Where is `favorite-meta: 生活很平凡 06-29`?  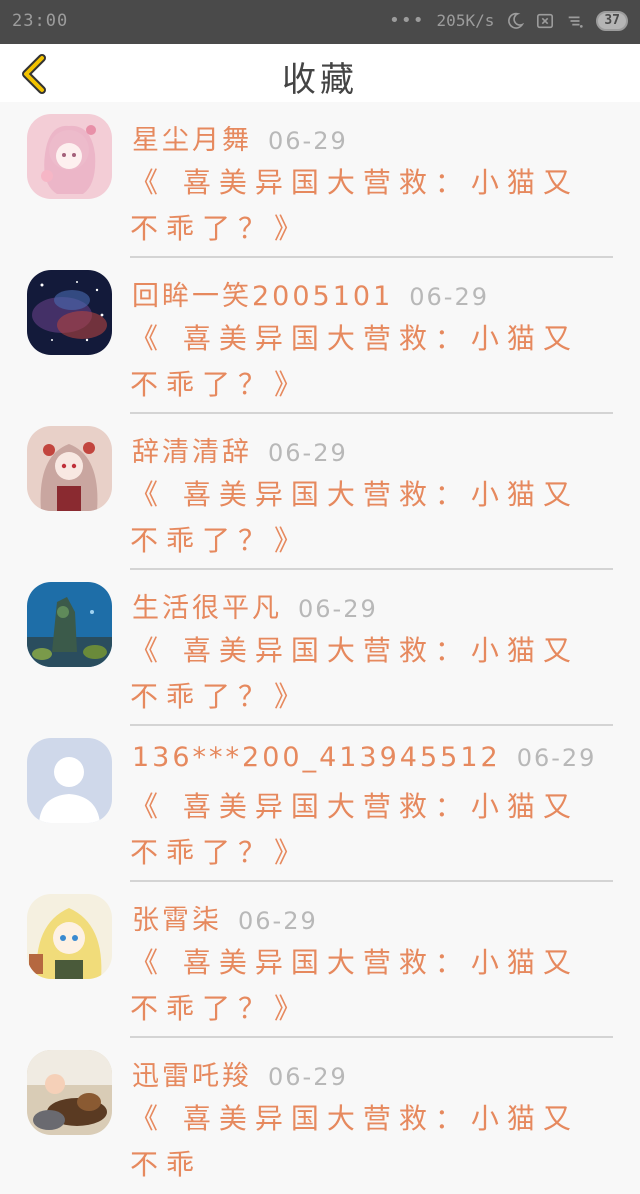 favorite-meta: 生活很平凡 06-29 is located at coordinates (255, 605).